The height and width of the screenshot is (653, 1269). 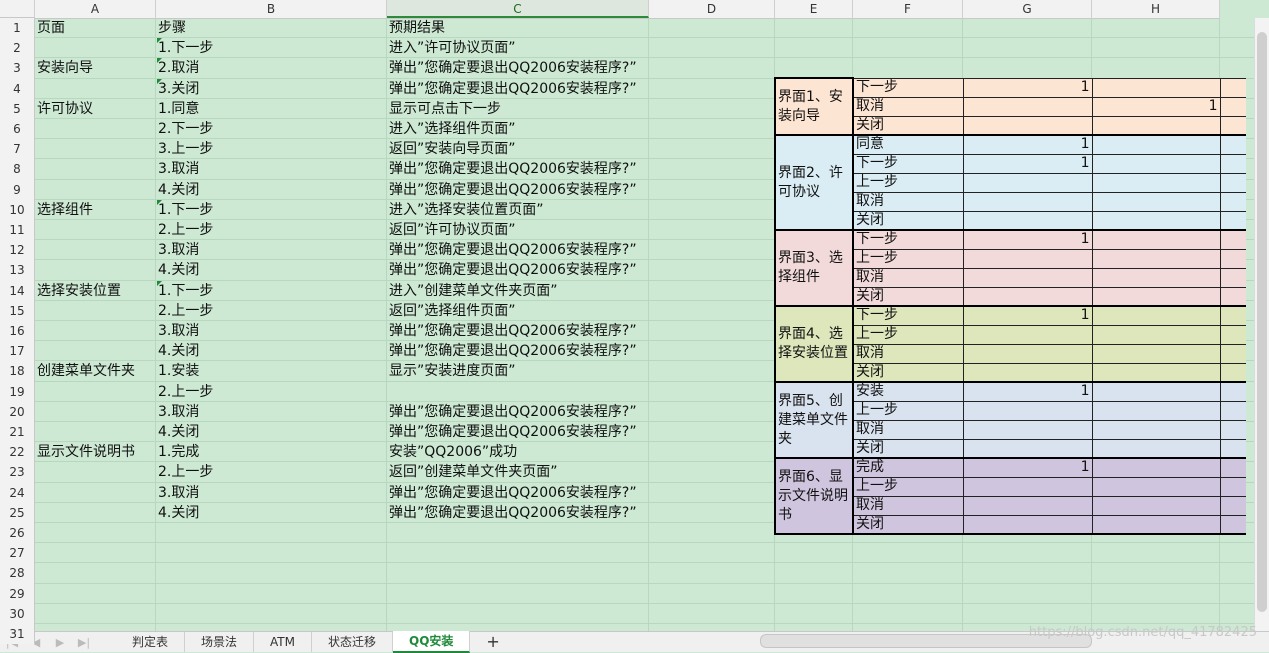 I want to click on expected-result-cell: 进入”选择安装位置页面”, so click(x=466, y=210).